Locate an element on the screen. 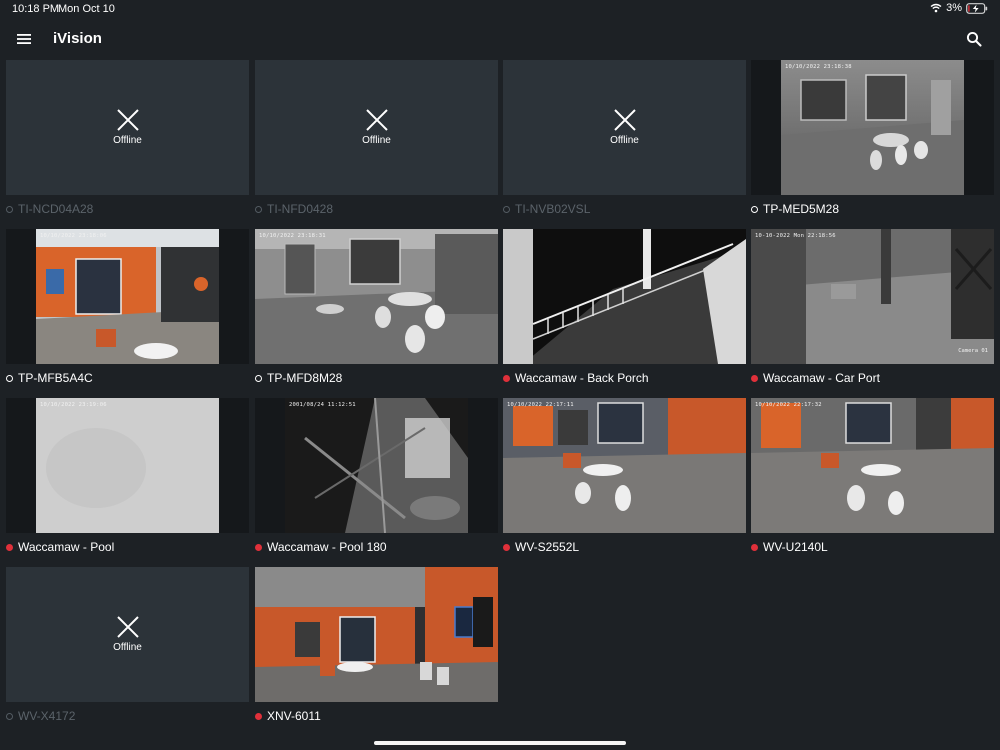 This screenshot has height=750, width=1000. camera-tile-waccamaw-pool: 10/10/2022 23:19:06 Waccamaw - Pool is located at coordinates (127, 478).